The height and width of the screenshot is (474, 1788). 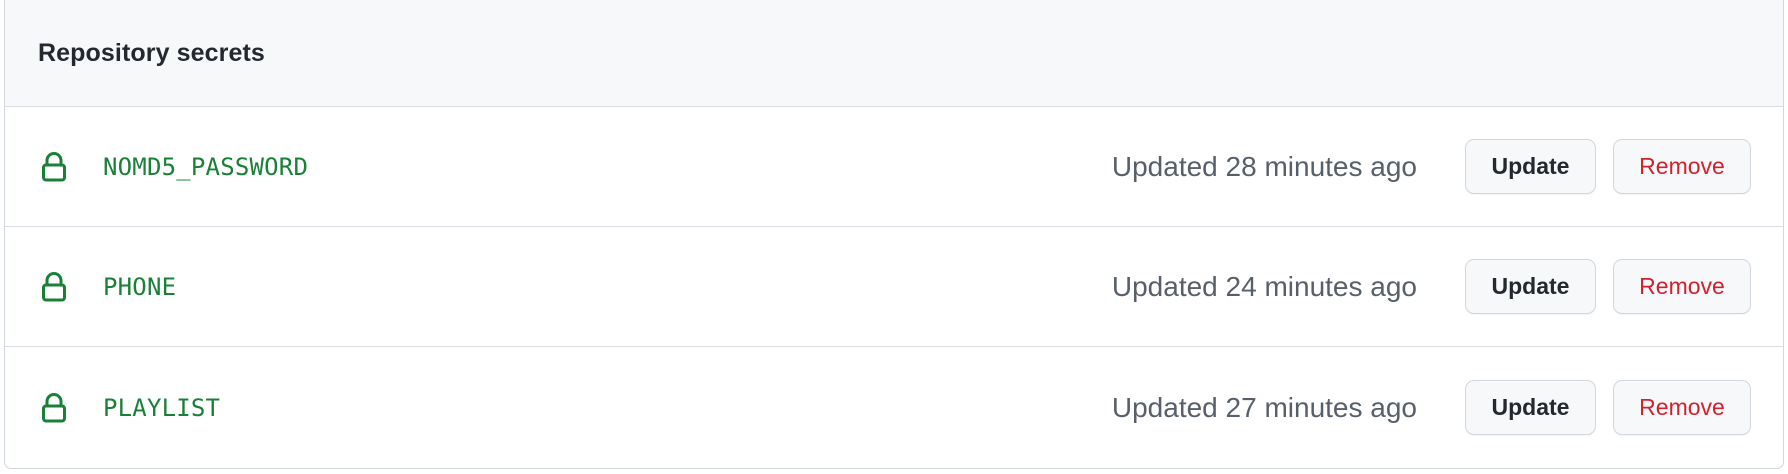 I want to click on secret-name: PHONE, so click(x=140, y=286).